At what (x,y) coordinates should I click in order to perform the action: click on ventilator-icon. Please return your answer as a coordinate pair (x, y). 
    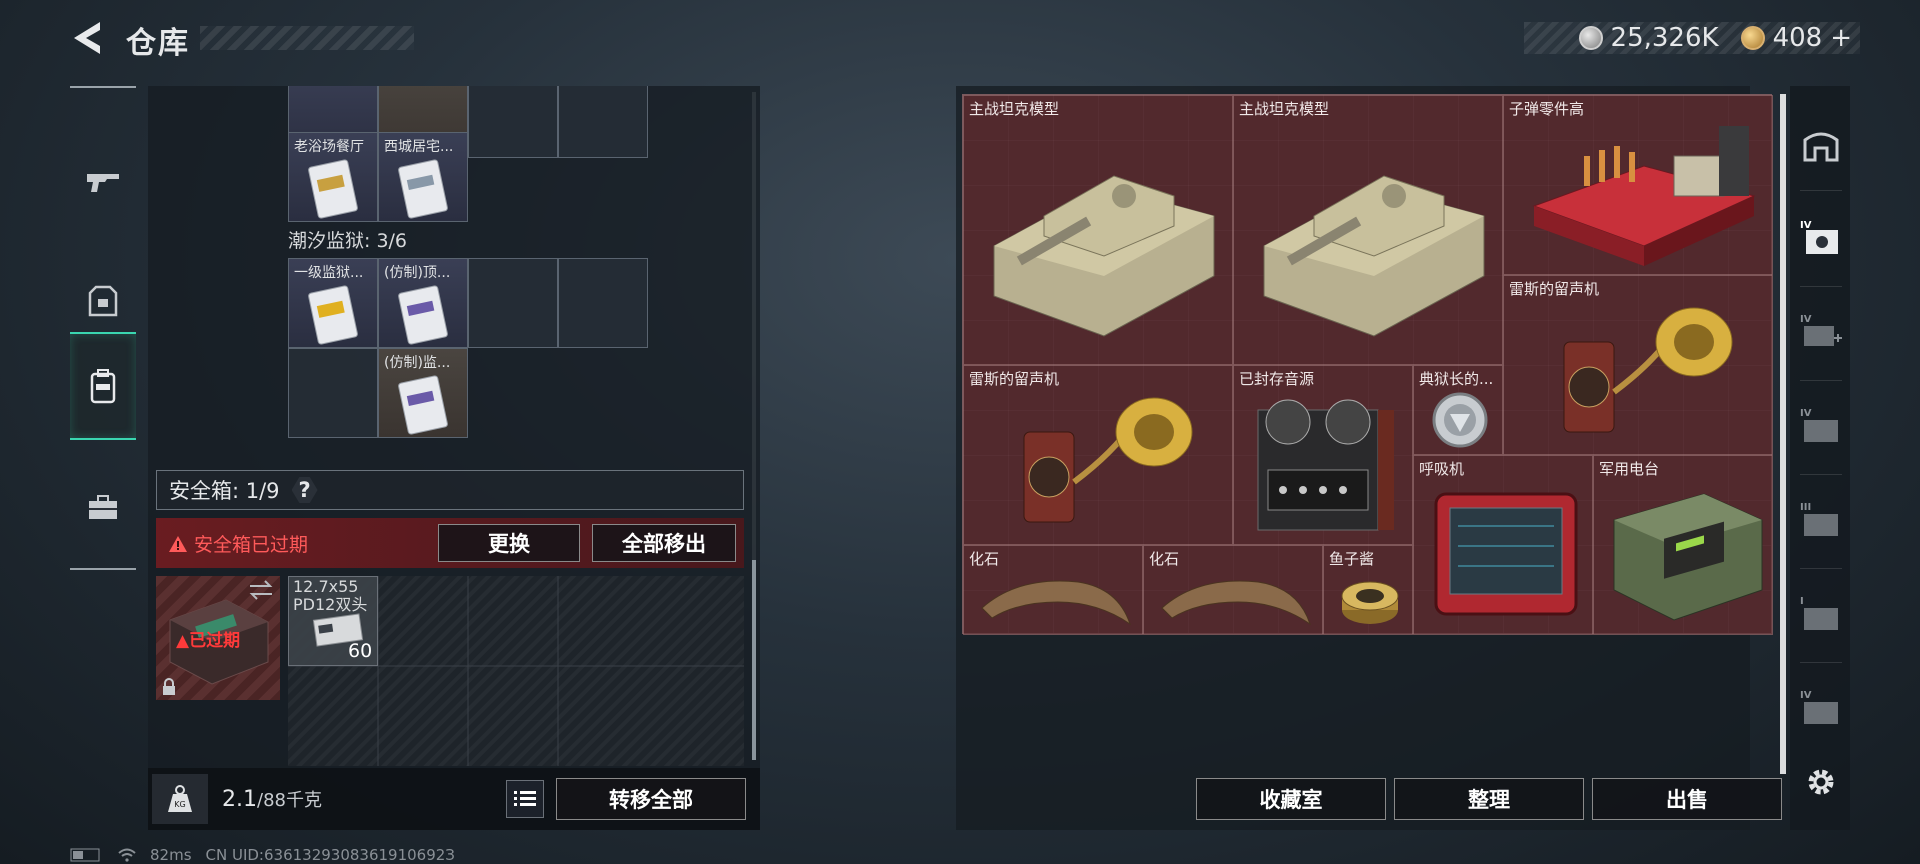
    Looking at the image, I should click on (1506, 554).